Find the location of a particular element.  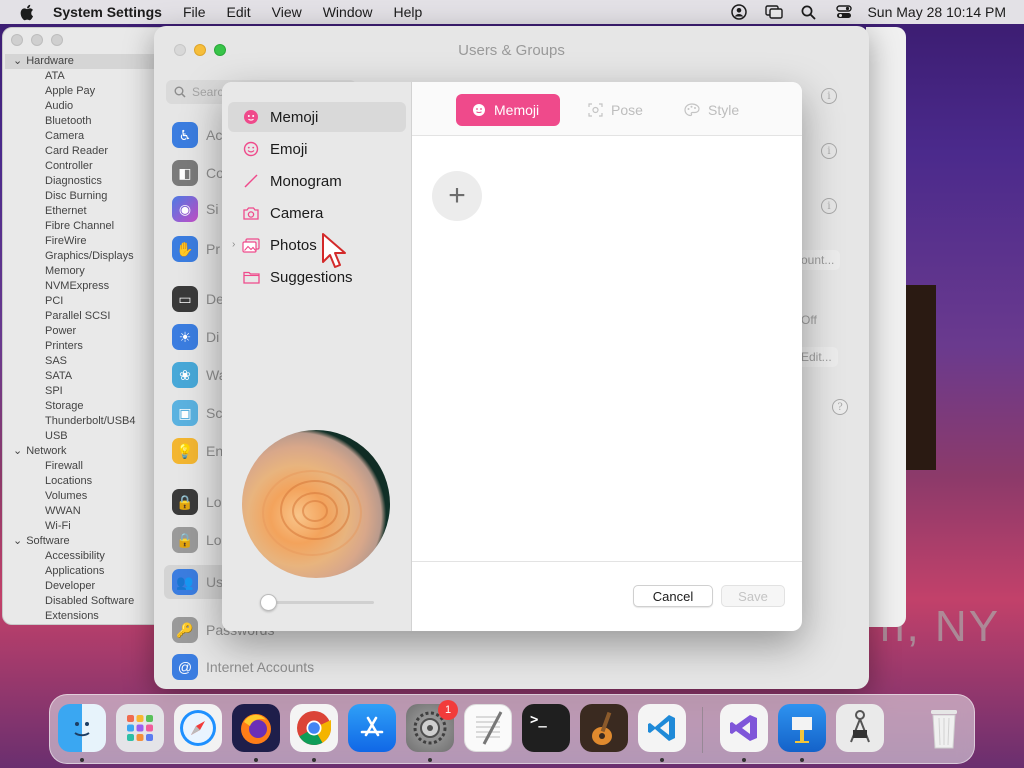

safari-icon is located at coordinates (198, 728).